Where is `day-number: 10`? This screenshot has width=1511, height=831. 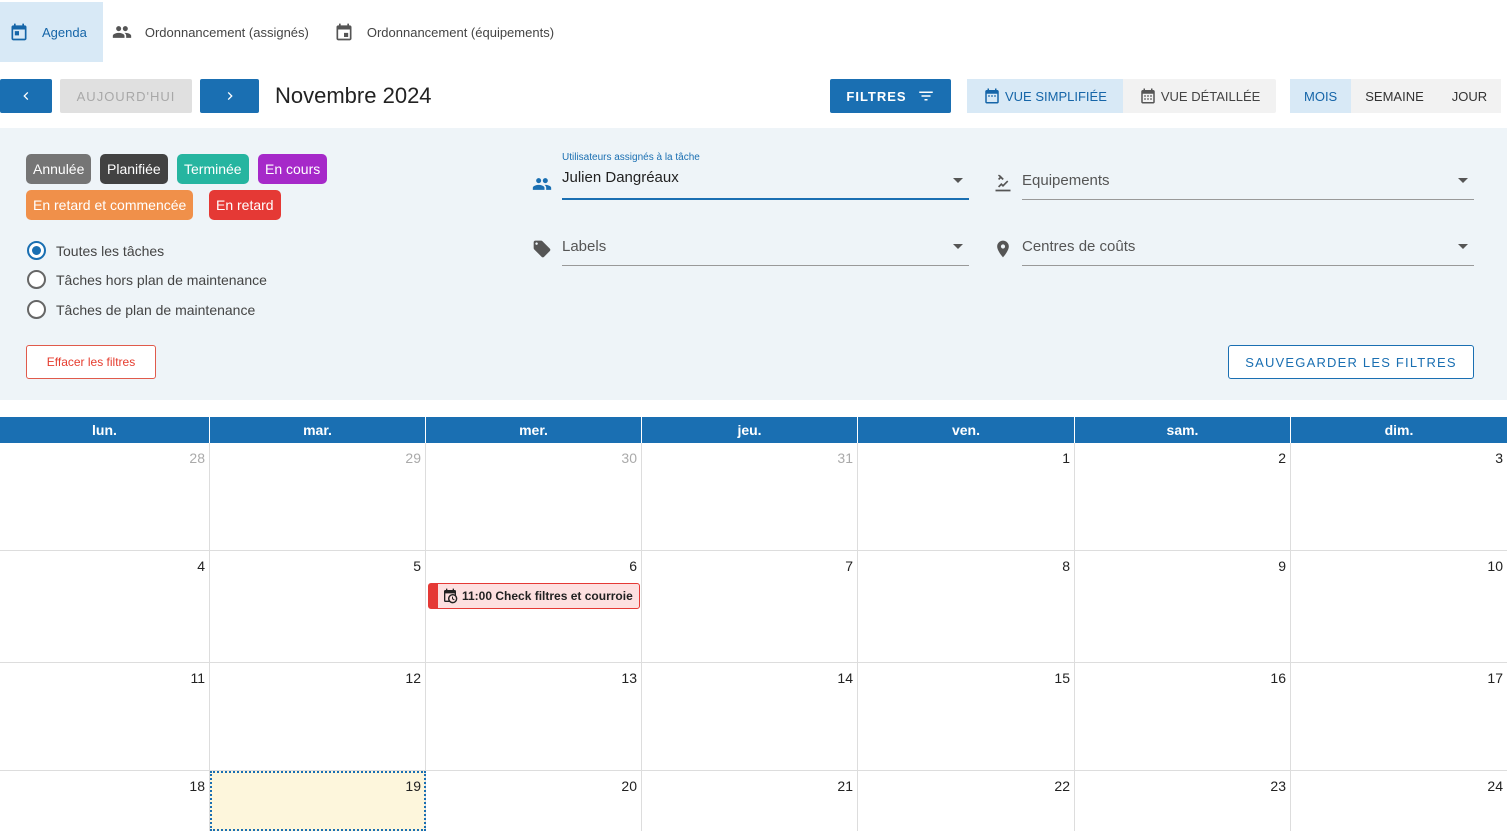
day-number: 10 is located at coordinates (1495, 566).